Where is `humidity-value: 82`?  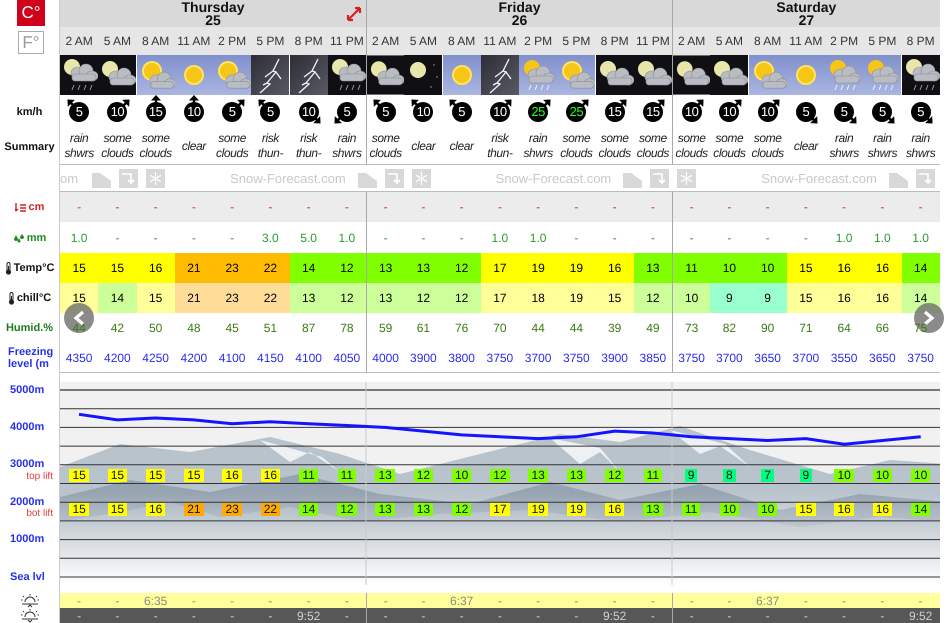
humidity-value: 82 is located at coordinates (729, 328).